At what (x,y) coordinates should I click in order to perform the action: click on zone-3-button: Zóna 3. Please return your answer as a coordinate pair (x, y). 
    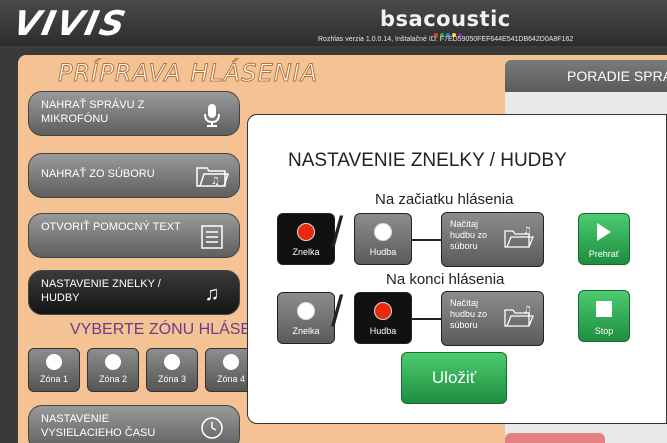
    Looking at the image, I should click on (172, 370).